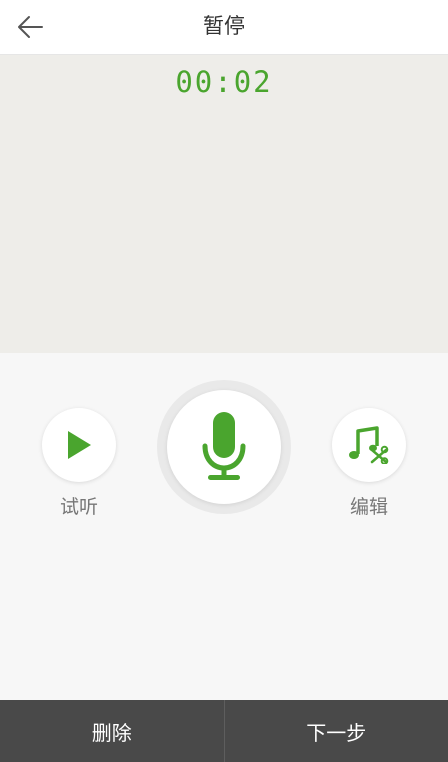  I want to click on play-icon, so click(79, 445).